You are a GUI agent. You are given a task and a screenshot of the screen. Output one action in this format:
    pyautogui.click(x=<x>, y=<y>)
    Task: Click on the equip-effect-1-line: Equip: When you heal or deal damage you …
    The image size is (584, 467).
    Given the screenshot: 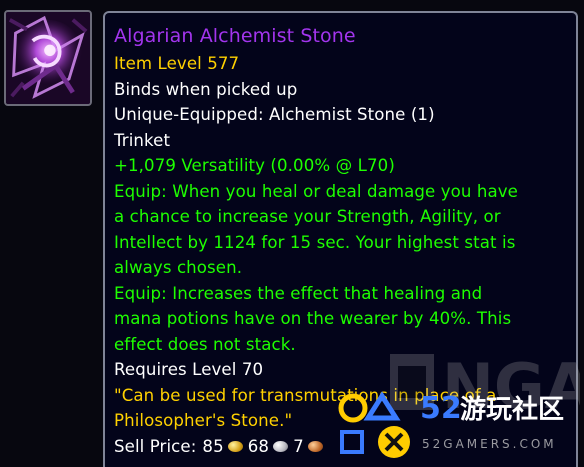 What is the action you would take?
    pyautogui.click(x=316, y=191)
    